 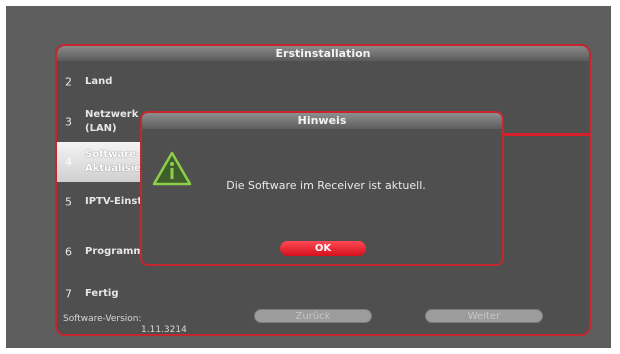 I want to click on step-number: 3, so click(x=68, y=122).